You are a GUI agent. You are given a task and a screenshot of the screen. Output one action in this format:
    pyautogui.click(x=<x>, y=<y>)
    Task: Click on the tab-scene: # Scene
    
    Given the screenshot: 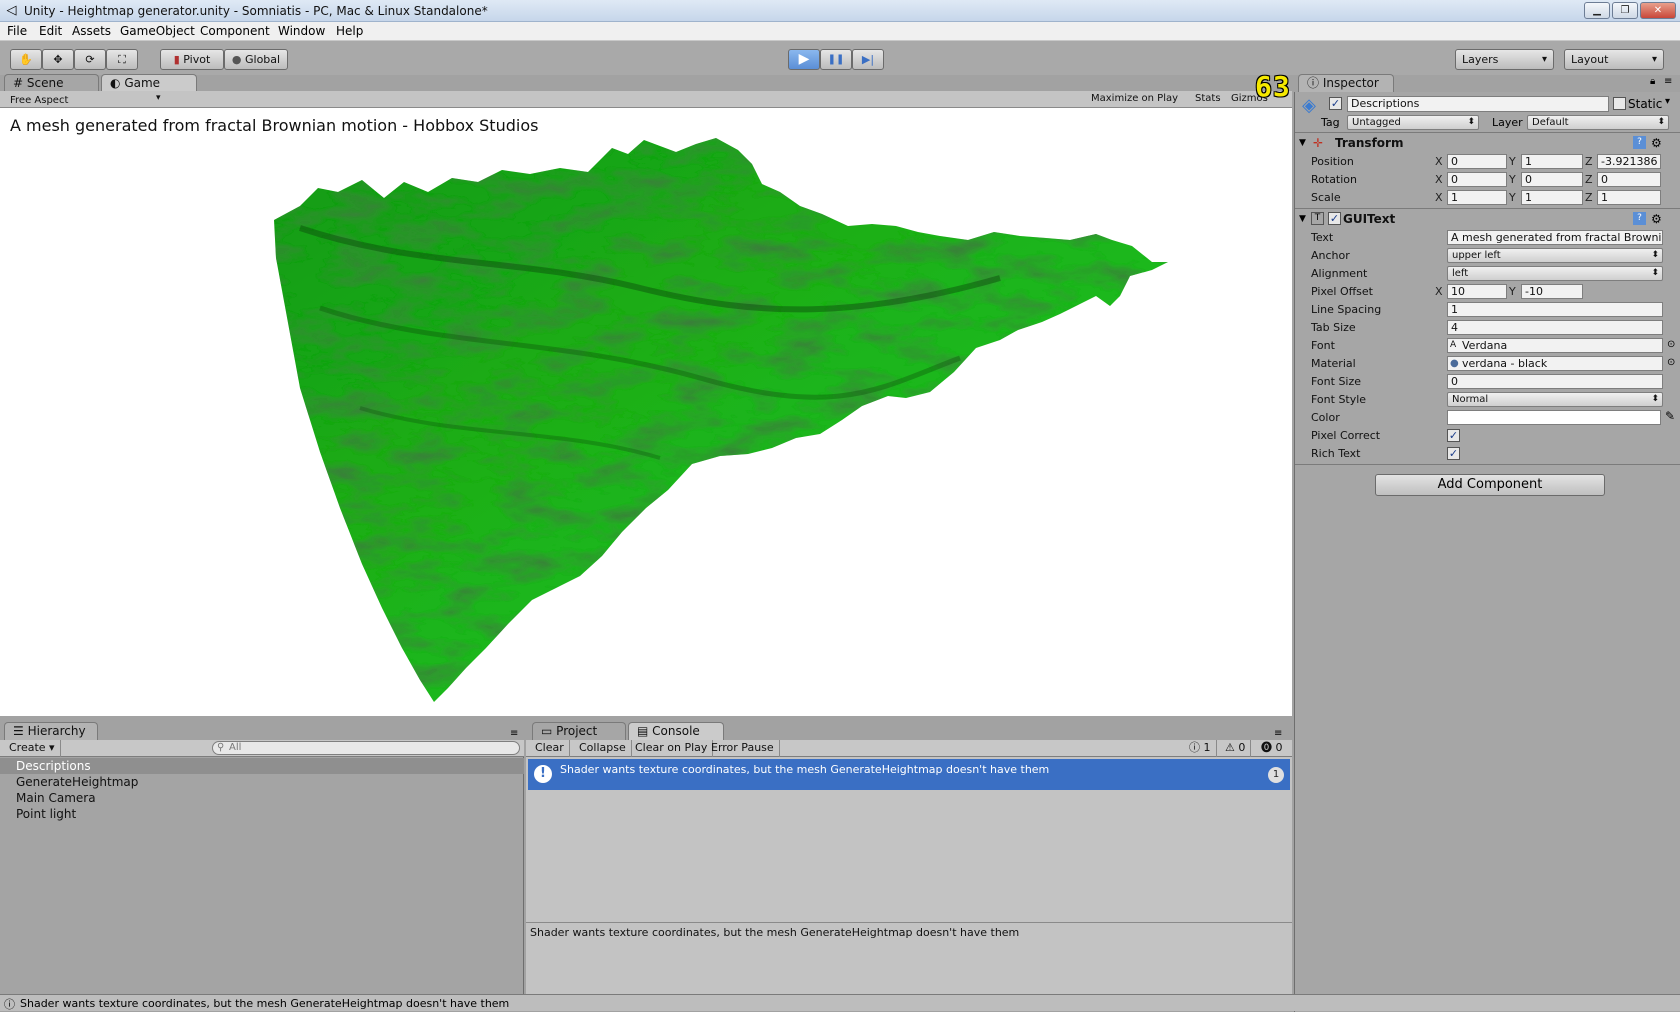 What is the action you would take?
    pyautogui.click(x=51, y=83)
    